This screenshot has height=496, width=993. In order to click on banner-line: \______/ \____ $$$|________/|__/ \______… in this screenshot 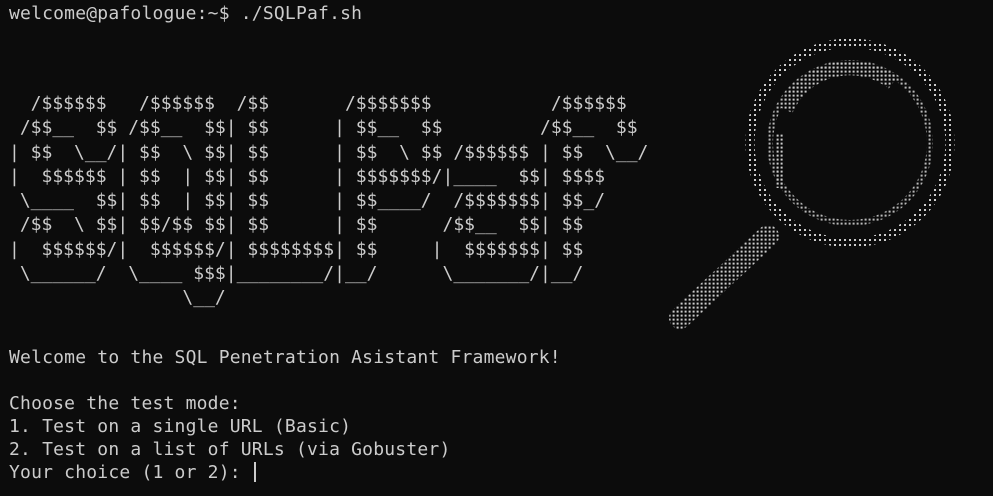, I will do `click(296, 274)`.